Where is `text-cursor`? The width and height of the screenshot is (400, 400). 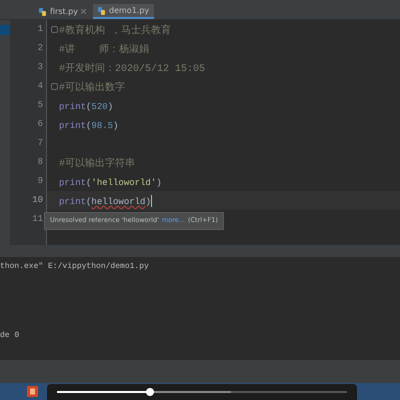 text-cursor is located at coordinates (151, 200).